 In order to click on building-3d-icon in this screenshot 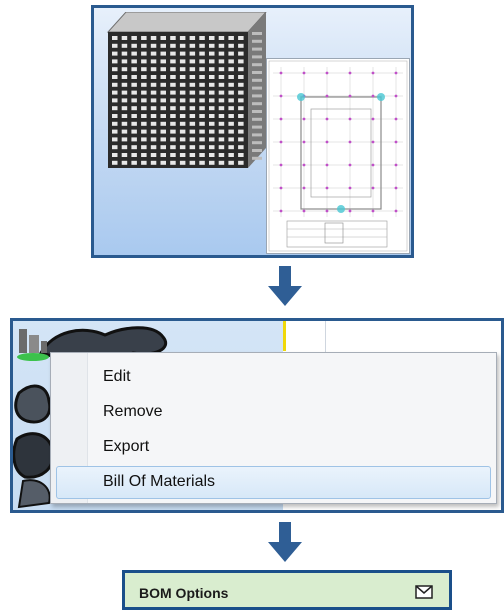, I will do `click(186, 90)`.